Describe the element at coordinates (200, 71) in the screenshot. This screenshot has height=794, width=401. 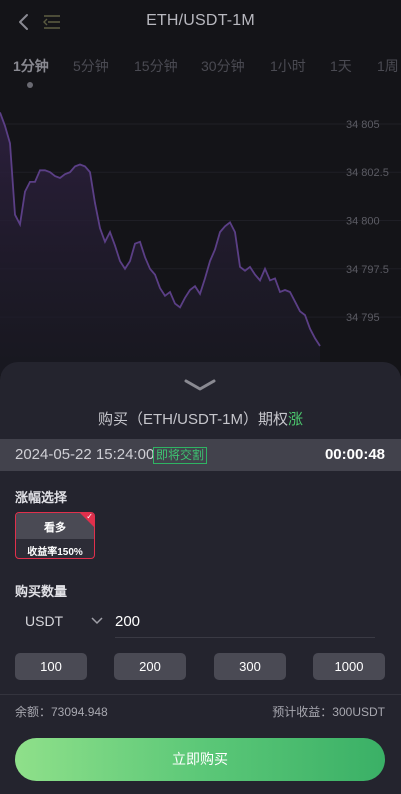
I see `interval-tabs: 1分钟 5分钟 15分钟 30分钟 1小时 1天 1周` at that location.